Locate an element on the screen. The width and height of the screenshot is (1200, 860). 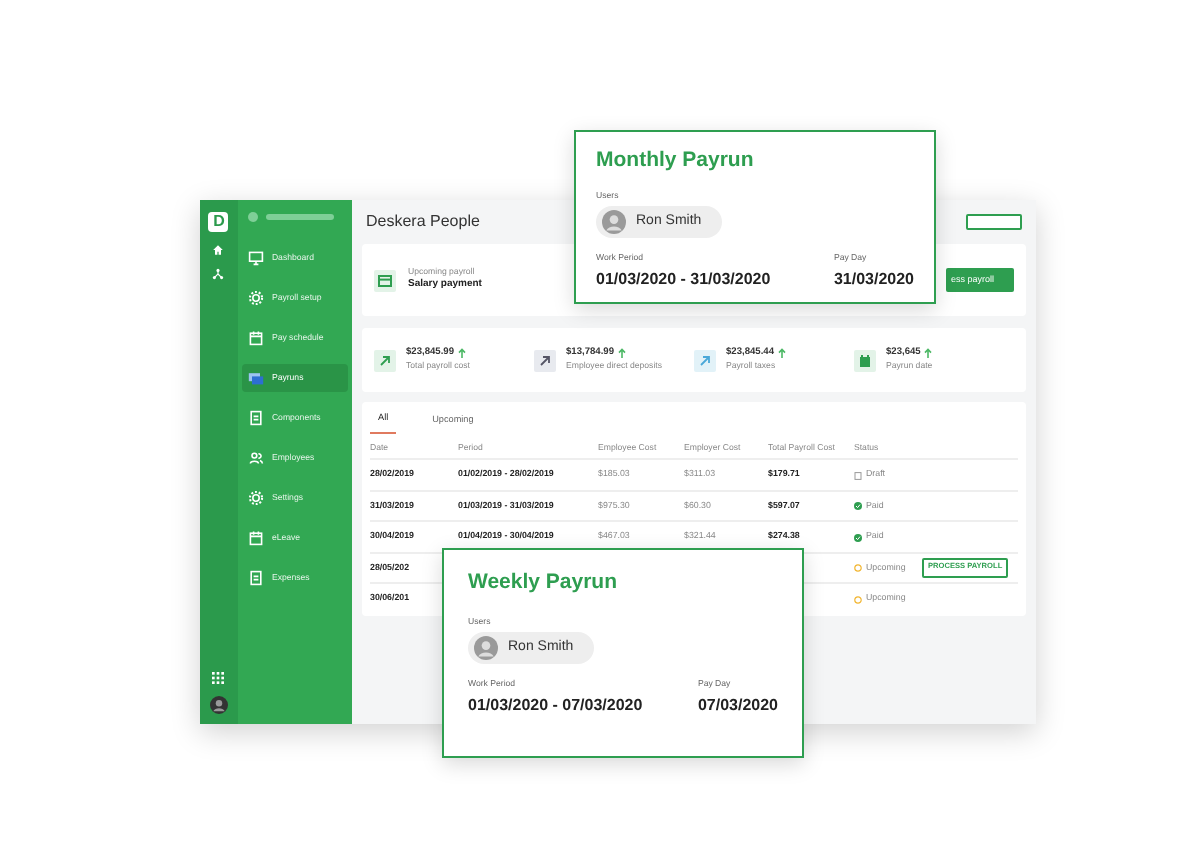
apps-grid-icon is located at coordinates (218, 678).